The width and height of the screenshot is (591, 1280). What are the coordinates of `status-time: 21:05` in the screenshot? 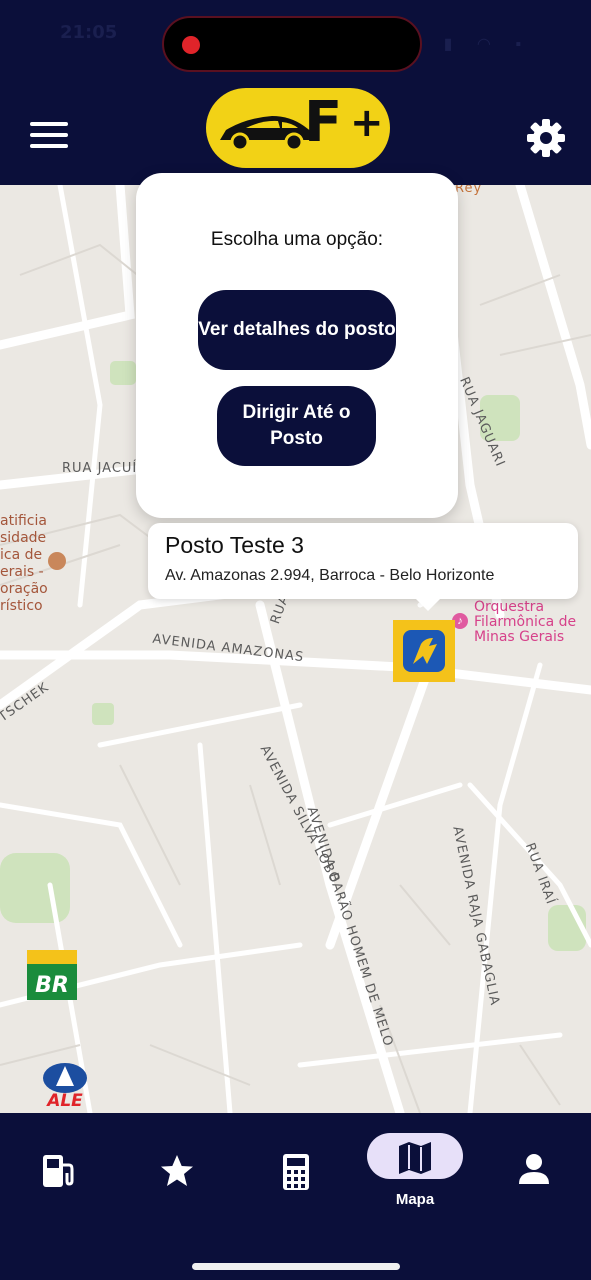 It's located at (89, 32).